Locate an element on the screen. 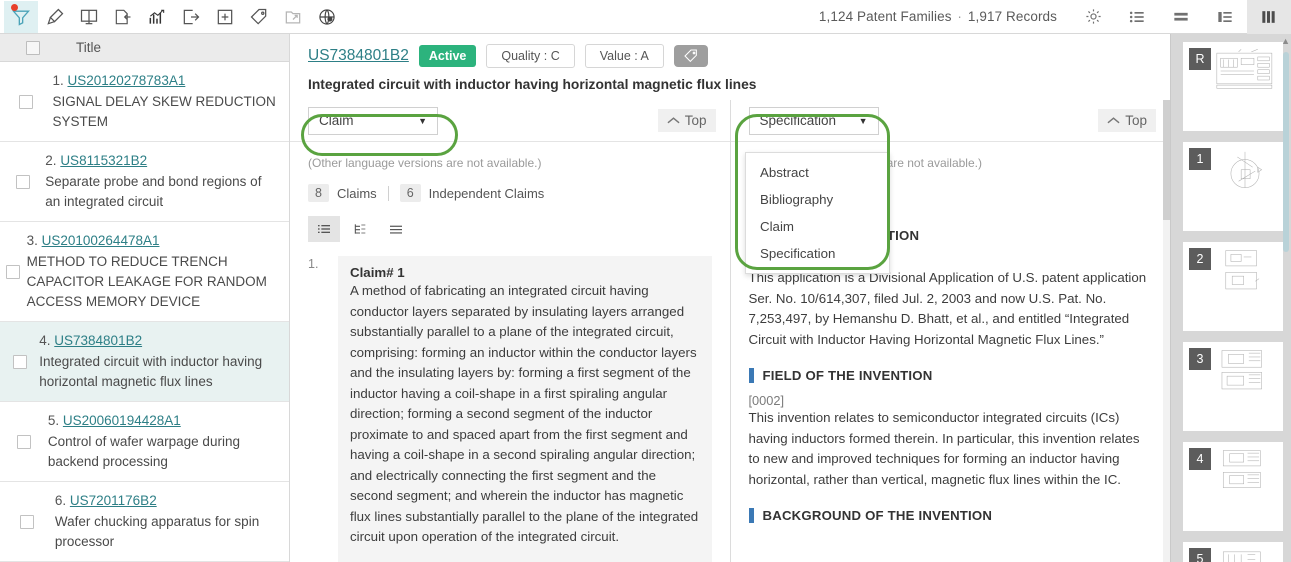 The width and height of the screenshot is (1291, 562). claim-counts: 8 Claims 6 Independent Claims is located at coordinates (510, 193).